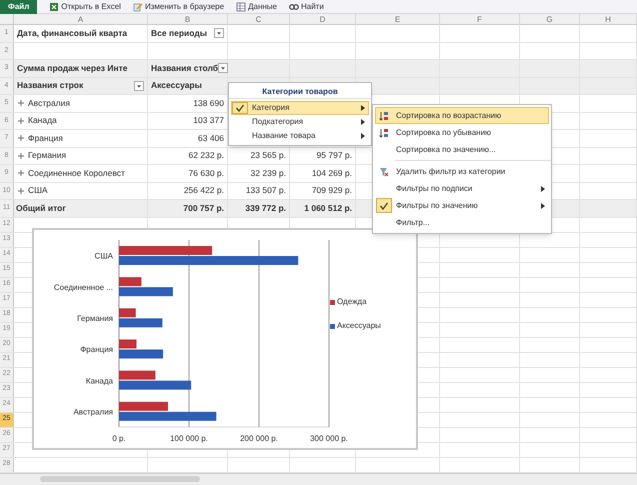 The width and height of the screenshot is (637, 485). What do you see at coordinates (549, 20) in the screenshot?
I see `column-header: G` at bounding box center [549, 20].